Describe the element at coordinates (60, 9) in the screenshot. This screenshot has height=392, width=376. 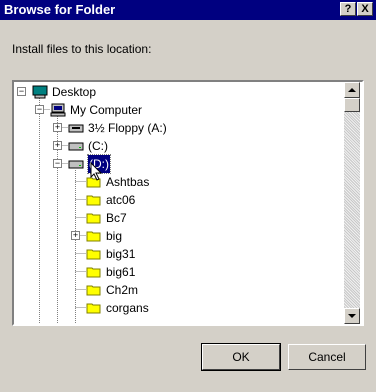
I see `window-title: Browse for Folder` at that location.